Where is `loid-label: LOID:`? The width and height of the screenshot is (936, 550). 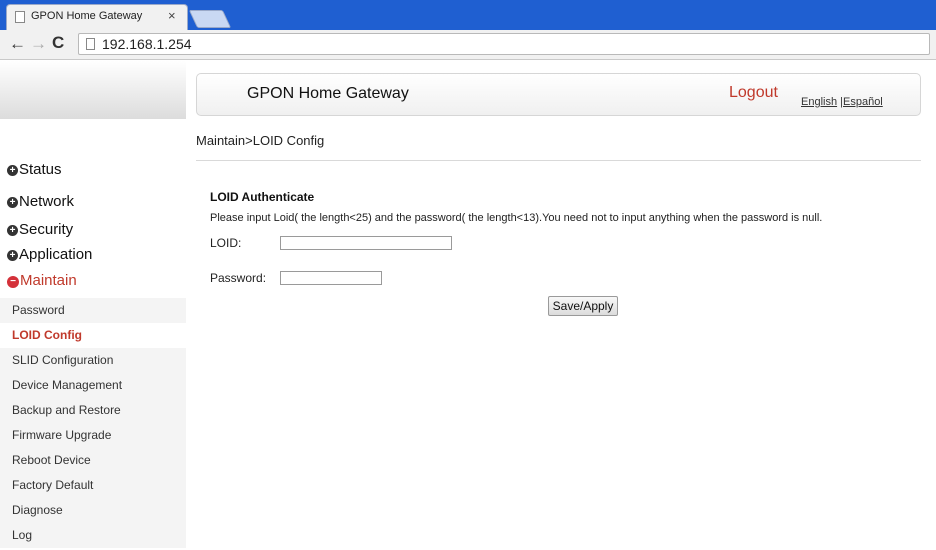 loid-label: LOID: is located at coordinates (226, 243).